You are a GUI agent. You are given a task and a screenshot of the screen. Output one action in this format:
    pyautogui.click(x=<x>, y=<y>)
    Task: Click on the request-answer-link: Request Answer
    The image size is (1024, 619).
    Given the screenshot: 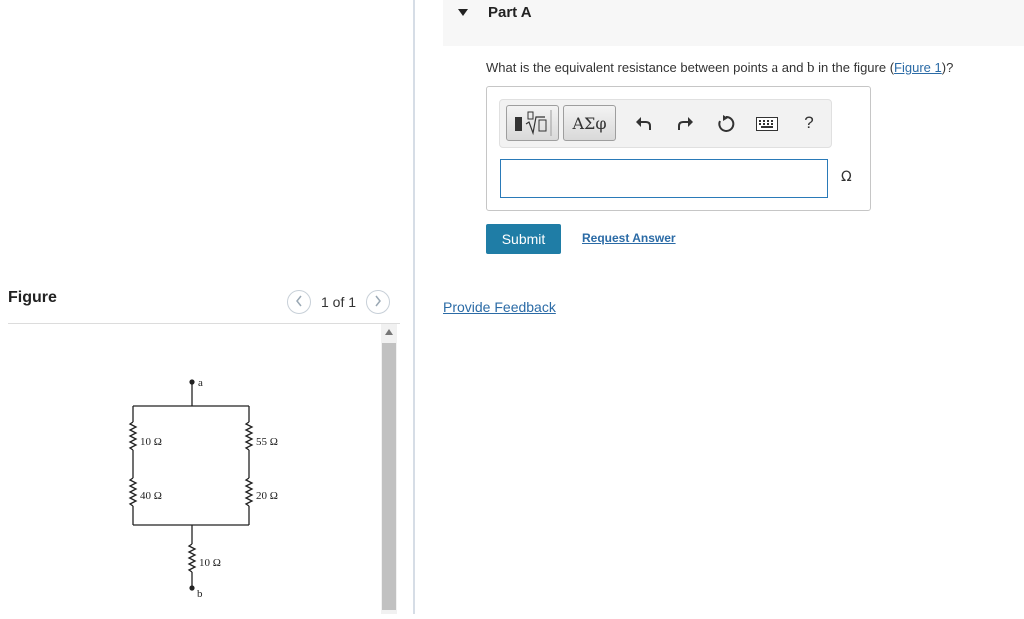 What is the action you would take?
    pyautogui.click(x=629, y=238)
    